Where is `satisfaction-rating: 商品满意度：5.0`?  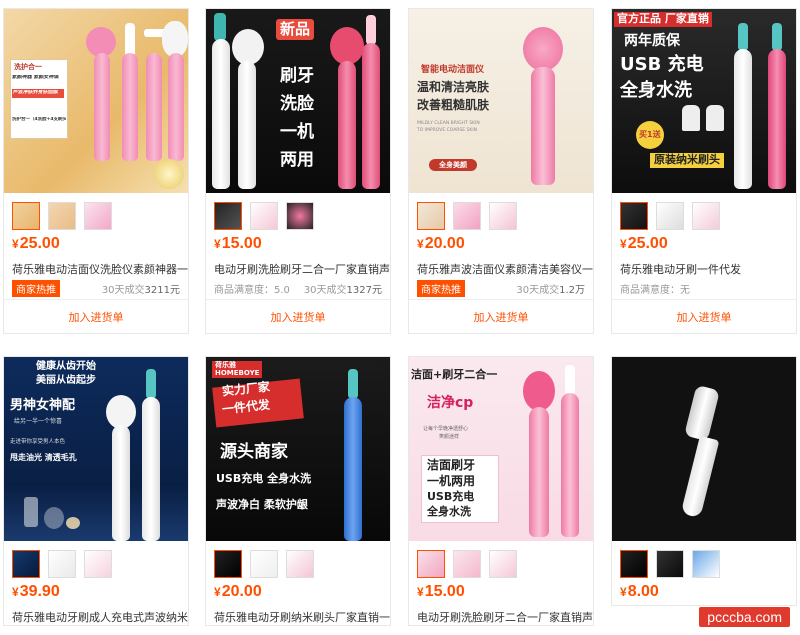 satisfaction-rating: 商品满意度：5.0 is located at coordinates (252, 290).